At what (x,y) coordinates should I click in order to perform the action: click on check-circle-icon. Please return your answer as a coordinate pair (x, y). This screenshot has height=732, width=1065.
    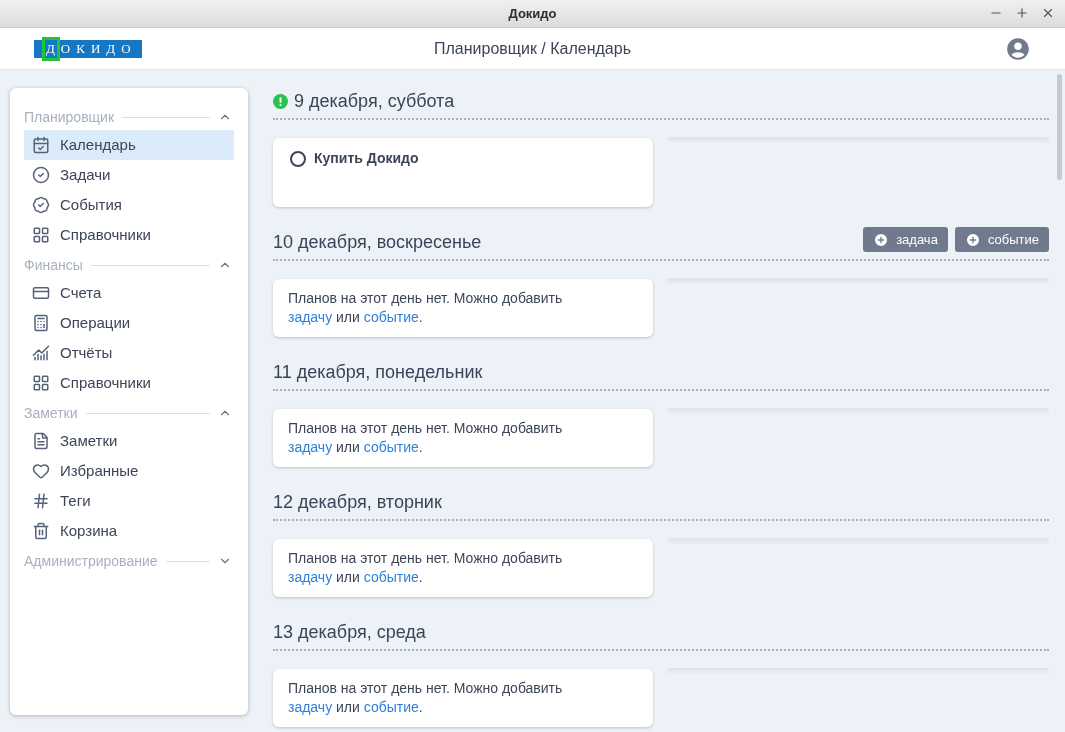
    Looking at the image, I should click on (41, 175).